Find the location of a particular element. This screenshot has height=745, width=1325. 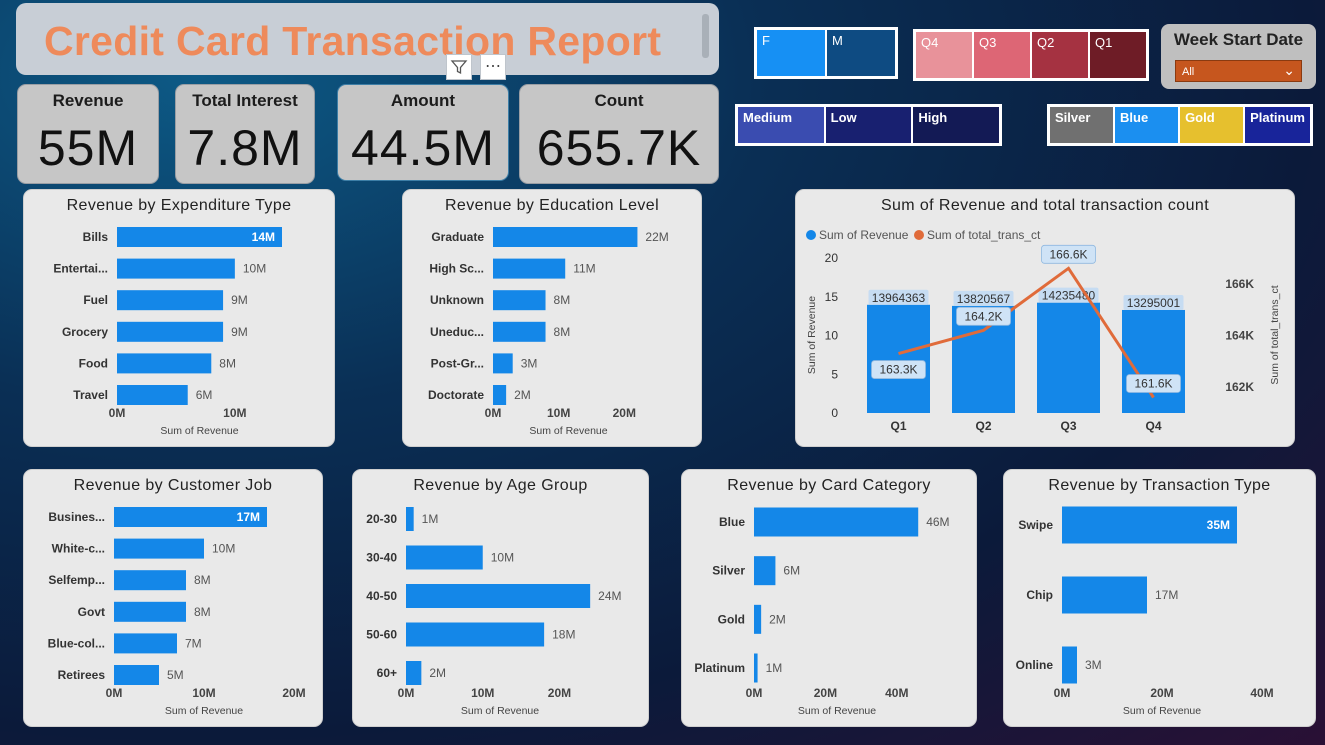

line-data-label: 164.2K is located at coordinates (983, 316).